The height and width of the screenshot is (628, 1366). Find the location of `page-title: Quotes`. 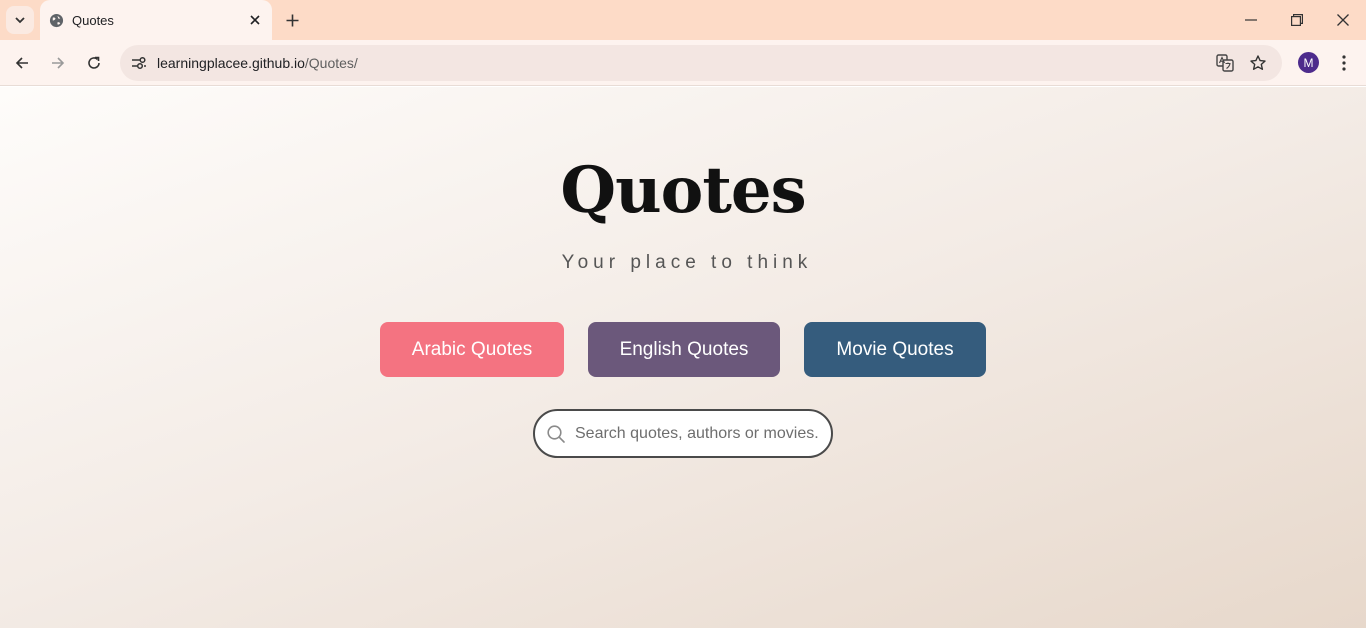

page-title: Quotes is located at coordinates (683, 190).